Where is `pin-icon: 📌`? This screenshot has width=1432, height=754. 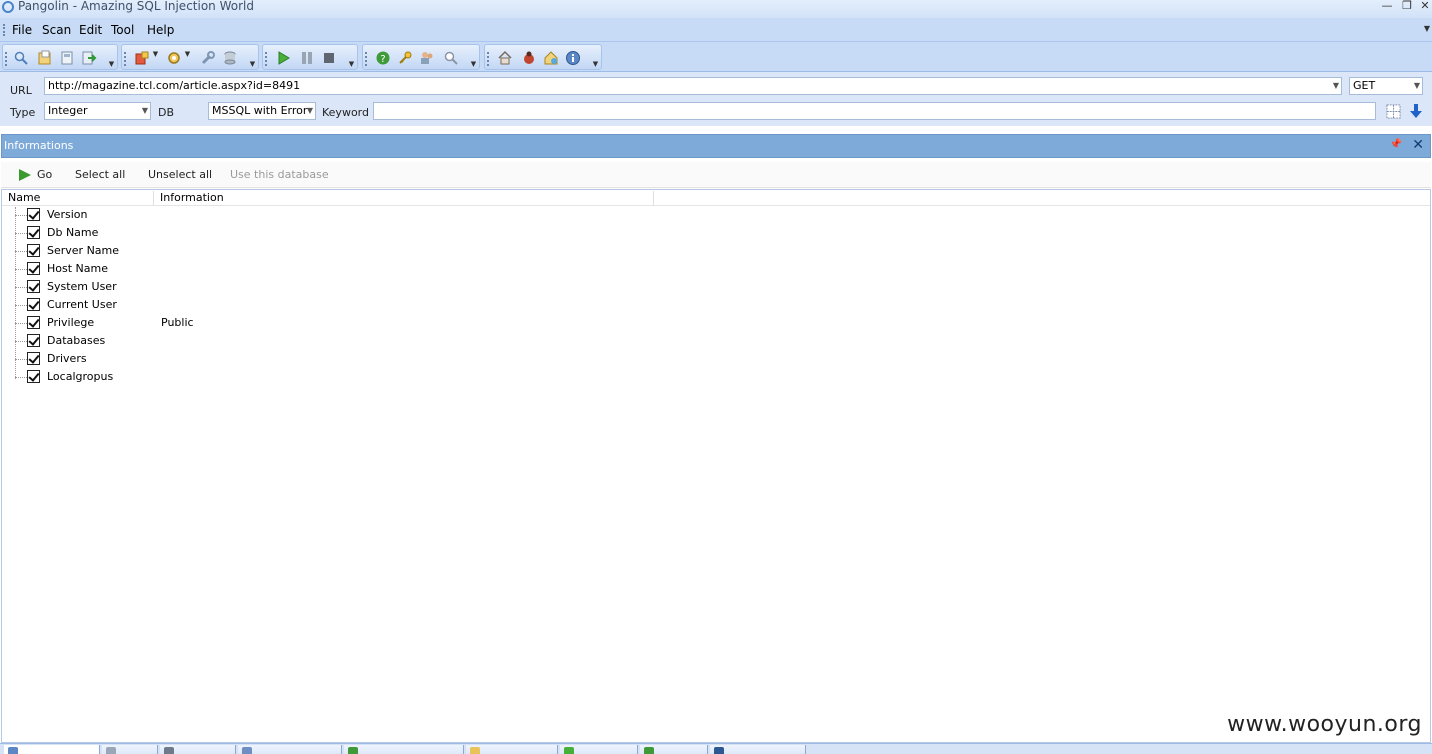 pin-icon: 📌 is located at coordinates (1396, 144).